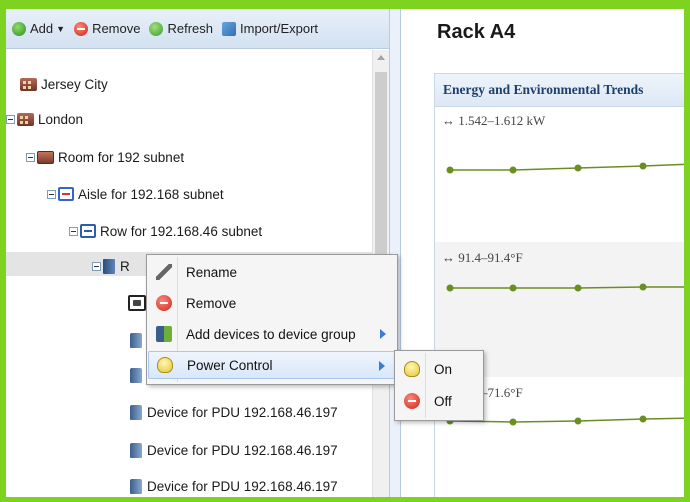  What do you see at coordinates (439, 385) in the screenshot?
I see `power-submenu: On Off` at bounding box center [439, 385].